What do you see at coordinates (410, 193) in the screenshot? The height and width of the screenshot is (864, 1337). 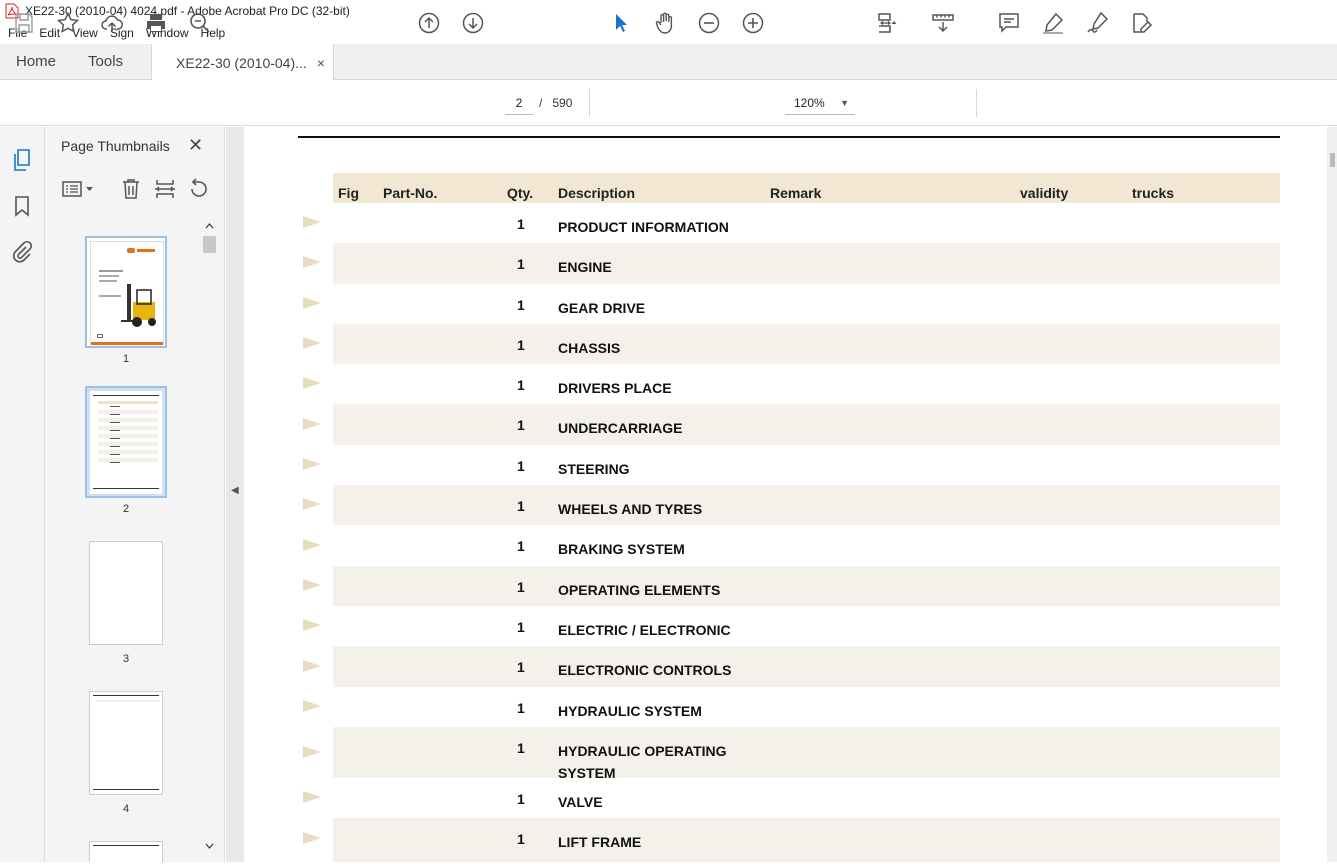 I see `col-part-no: Part-No.` at bounding box center [410, 193].